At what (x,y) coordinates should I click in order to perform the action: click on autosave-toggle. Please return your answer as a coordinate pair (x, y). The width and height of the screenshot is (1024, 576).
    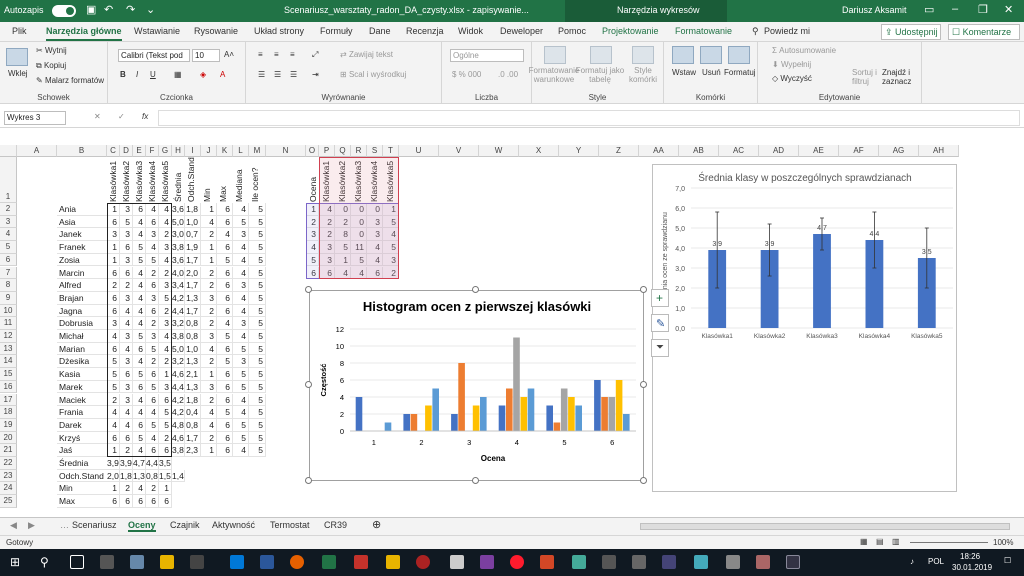
    Looking at the image, I should click on (64, 11).